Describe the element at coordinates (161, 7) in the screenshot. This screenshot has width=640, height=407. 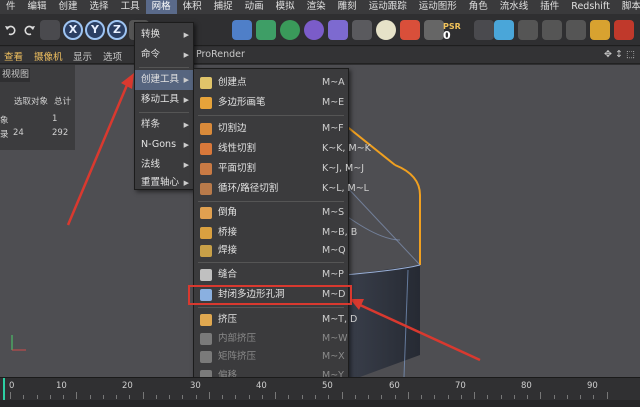
I see `menu-mesh: 网格` at that location.